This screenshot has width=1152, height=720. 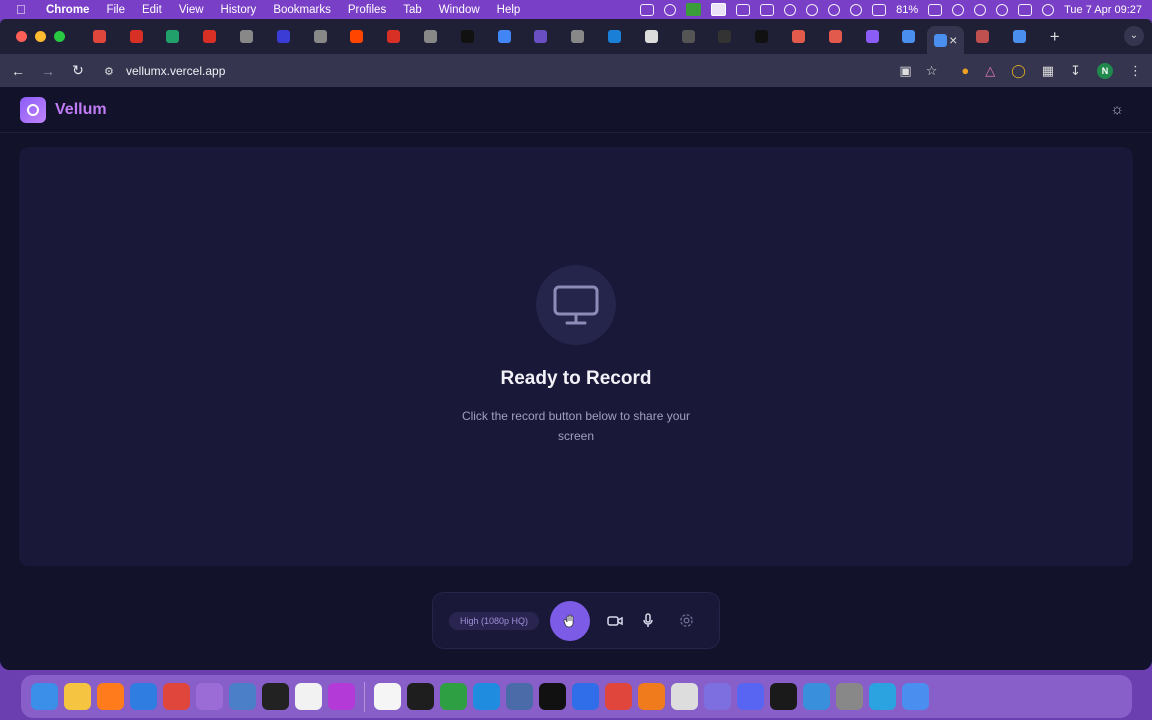 What do you see at coordinates (1055, 37) in the screenshot?
I see `new-tab-button: +` at bounding box center [1055, 37].